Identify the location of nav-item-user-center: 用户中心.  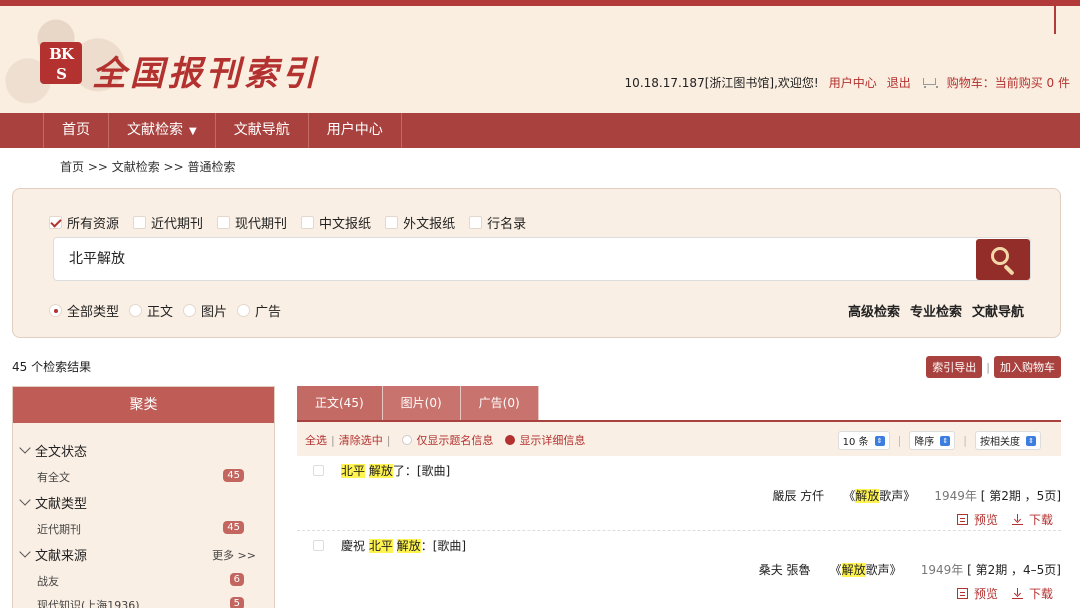
(354, 130).